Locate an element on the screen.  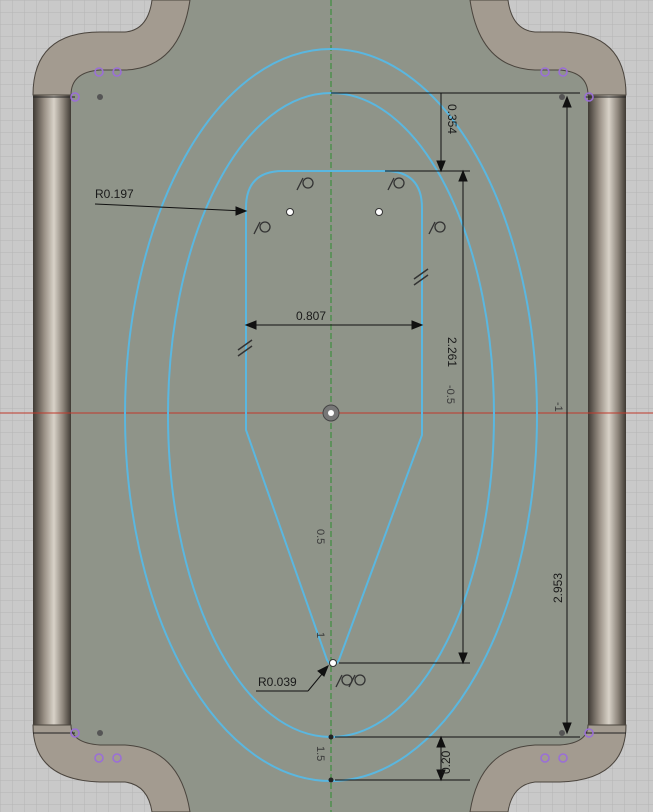
axis-label-one: 1 is located at coordinates (320, 635).